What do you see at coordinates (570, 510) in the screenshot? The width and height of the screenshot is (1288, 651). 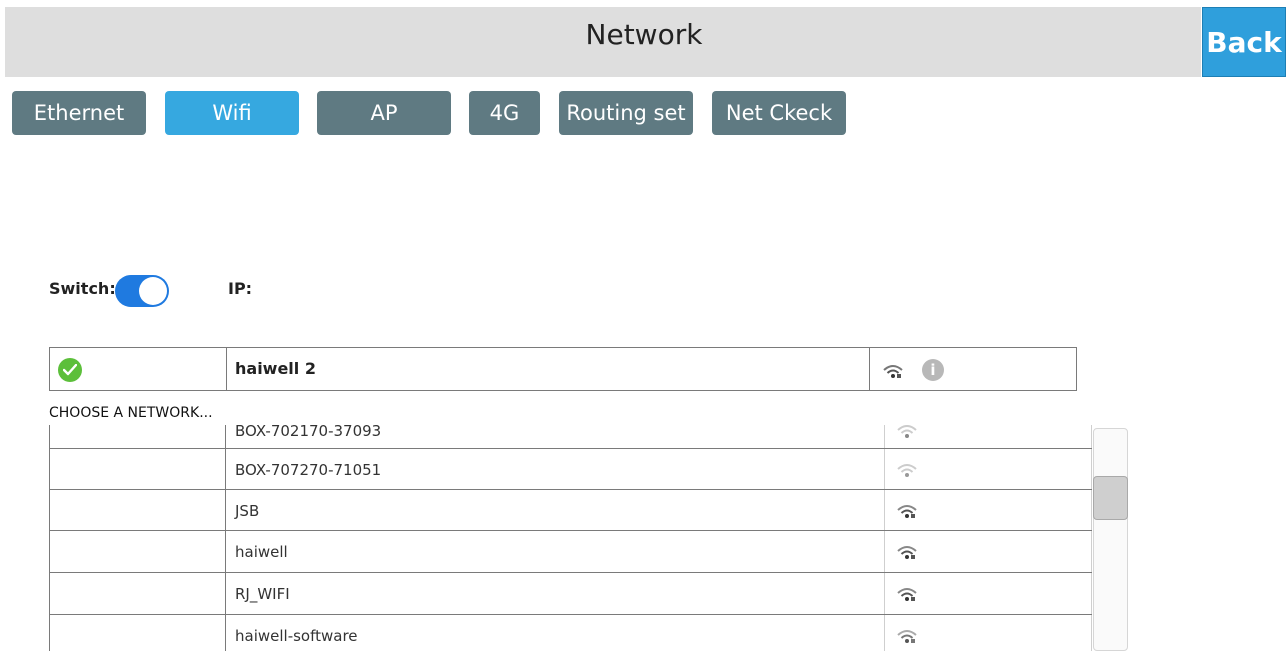 I see `list-item: JSB` at bounding box center [570, 510].